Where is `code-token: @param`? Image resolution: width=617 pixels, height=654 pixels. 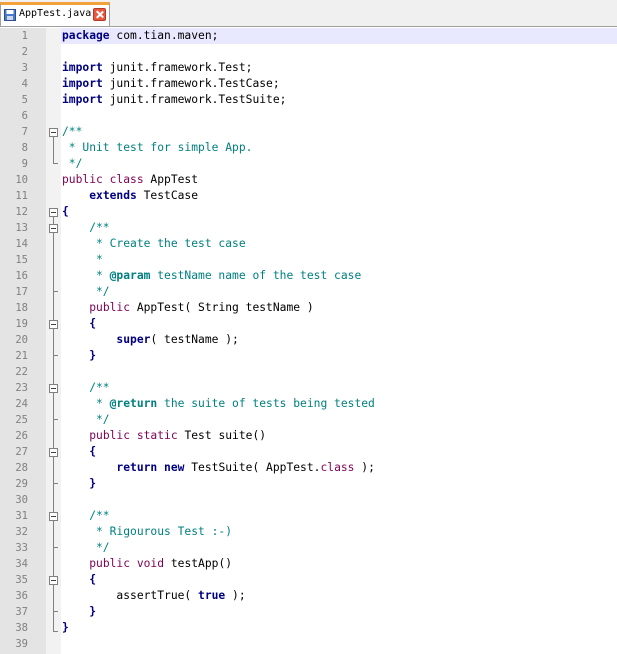
code-token: @param is located at coordinates (130, 275).